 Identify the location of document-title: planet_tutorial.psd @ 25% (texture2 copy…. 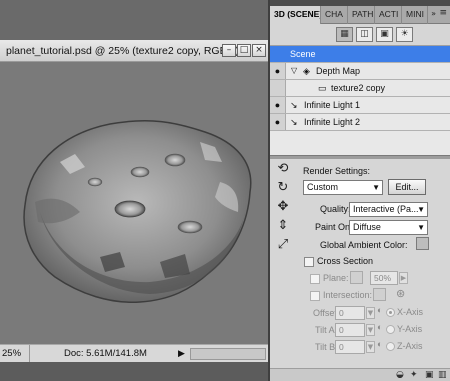
(126, 50).